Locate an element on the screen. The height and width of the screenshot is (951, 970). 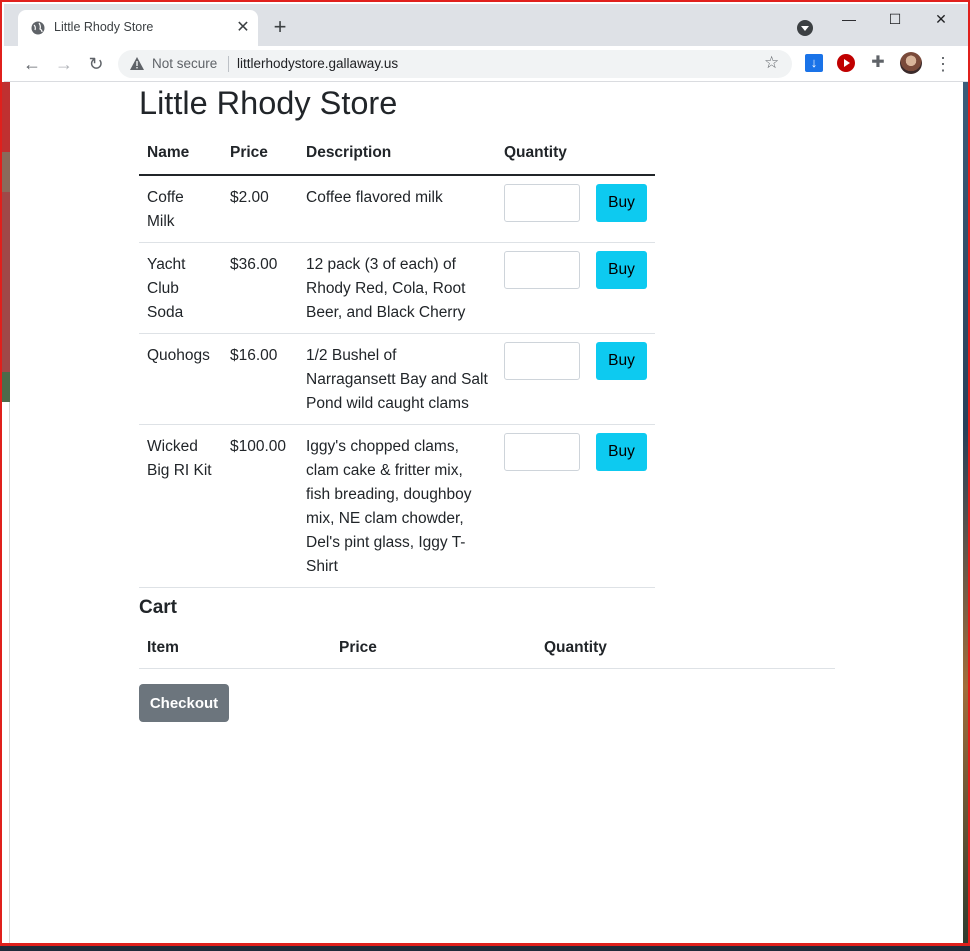
taskbar-strip is located at coordinates (485, 948).